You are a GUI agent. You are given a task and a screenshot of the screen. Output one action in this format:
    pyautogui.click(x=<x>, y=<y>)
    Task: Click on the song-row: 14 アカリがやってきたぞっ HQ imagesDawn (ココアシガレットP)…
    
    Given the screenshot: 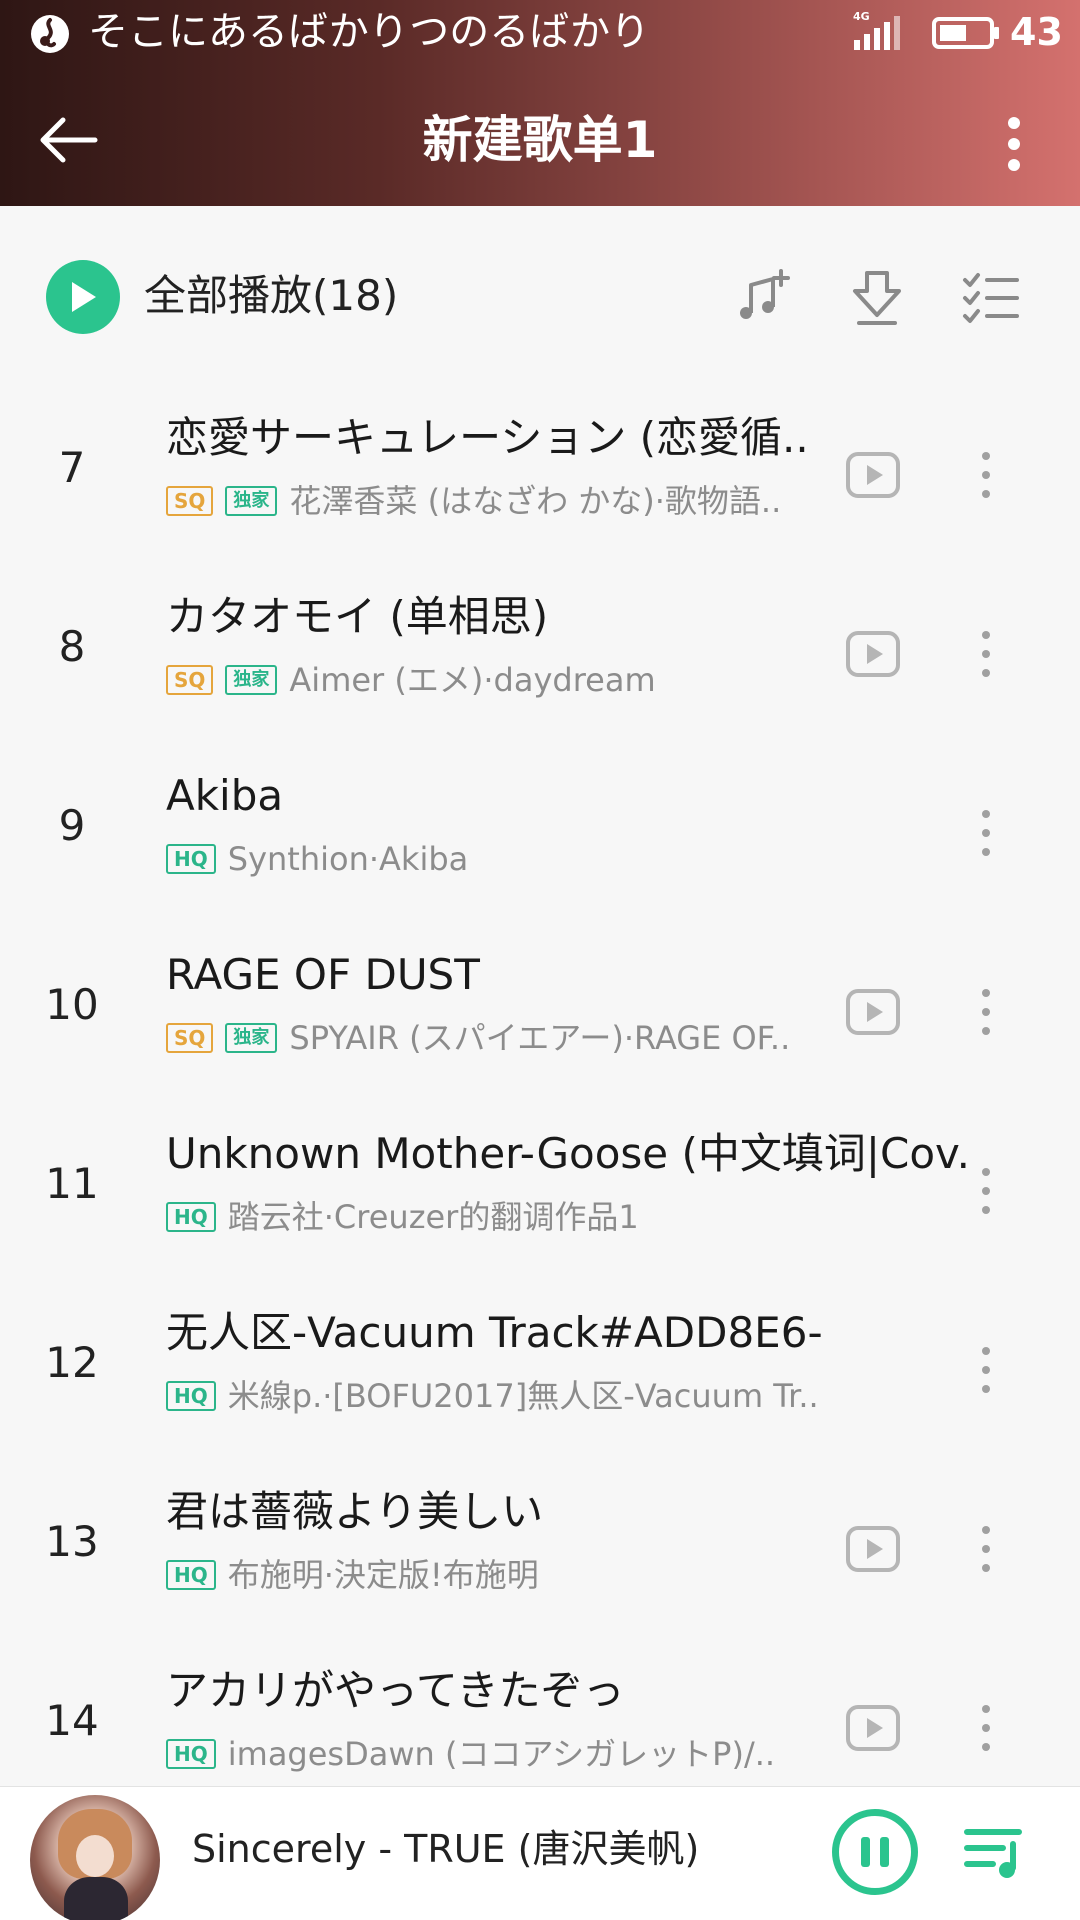 What is the action you would take?
    pyautogui.click(x=540, y=1712)
    